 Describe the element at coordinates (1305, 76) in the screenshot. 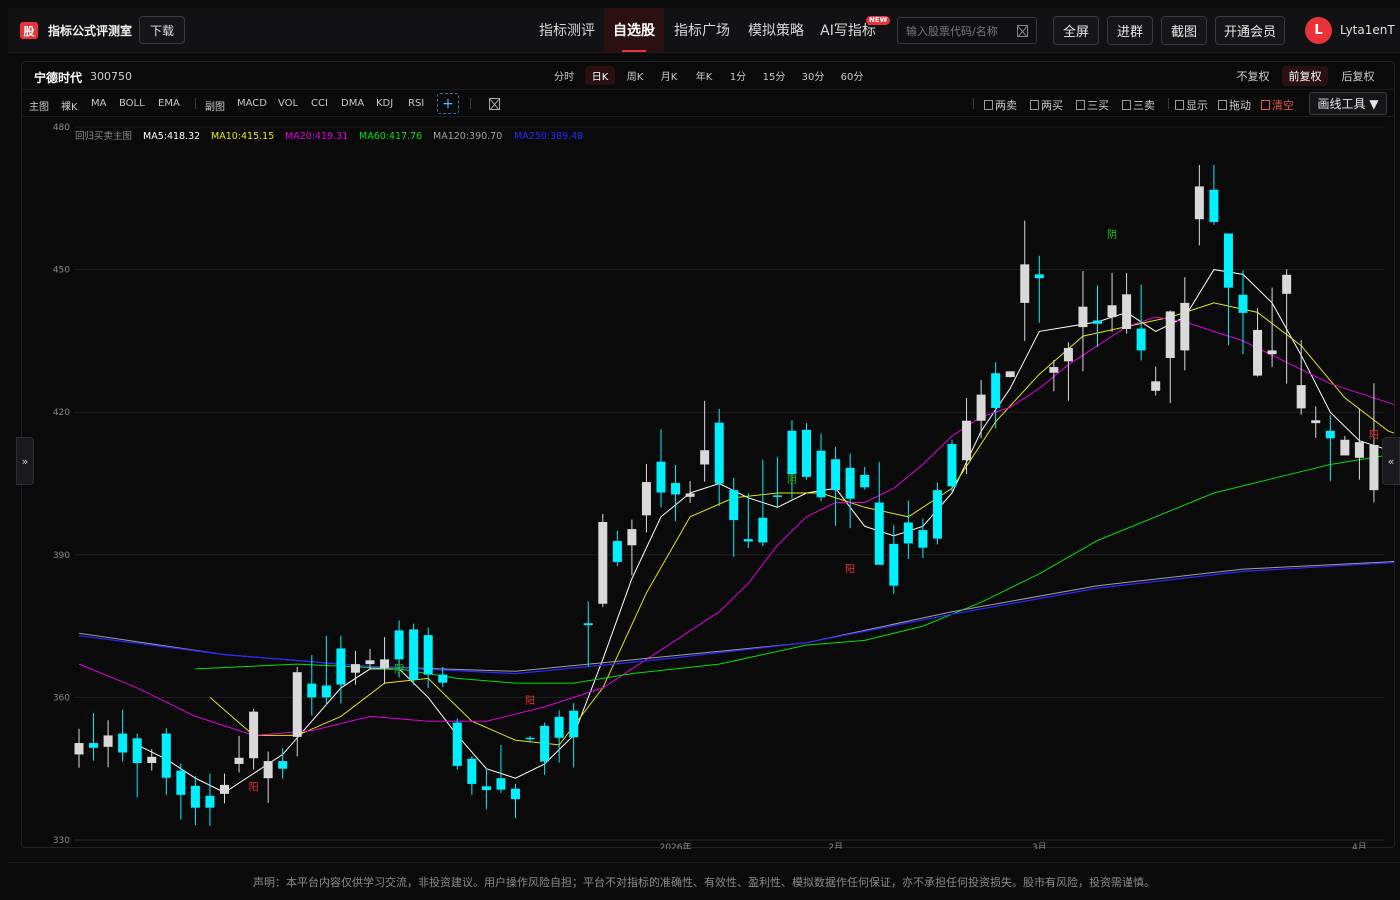

I see `adjust-forward: 前复权` at that location.